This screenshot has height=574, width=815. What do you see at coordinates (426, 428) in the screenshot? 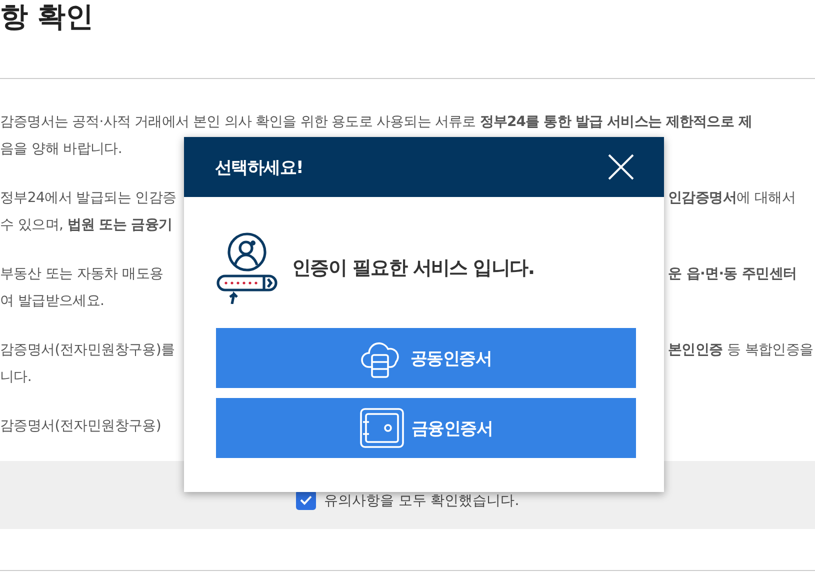
I see `certificate-button: 금융인증서` at bounding box center [426, 428].